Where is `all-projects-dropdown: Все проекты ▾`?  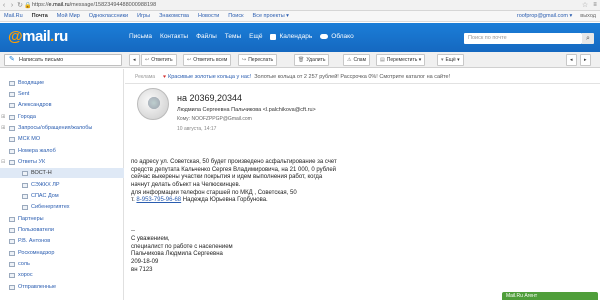 all-projects-dropdown: Все проекты ▾ is located at coordinates (271, 16).